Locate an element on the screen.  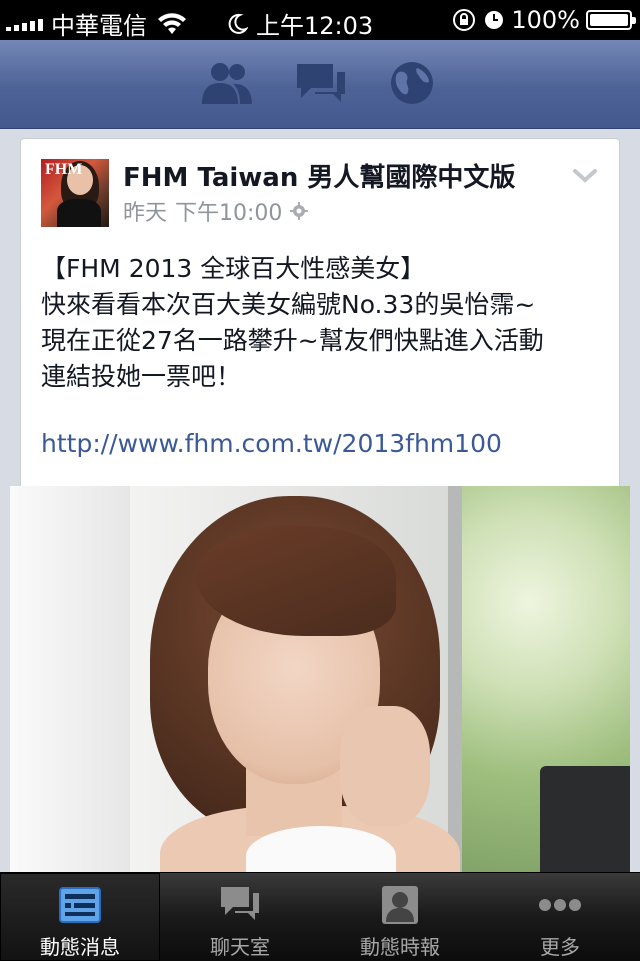
signal-strength-icon is located at coordinates (24, 24).